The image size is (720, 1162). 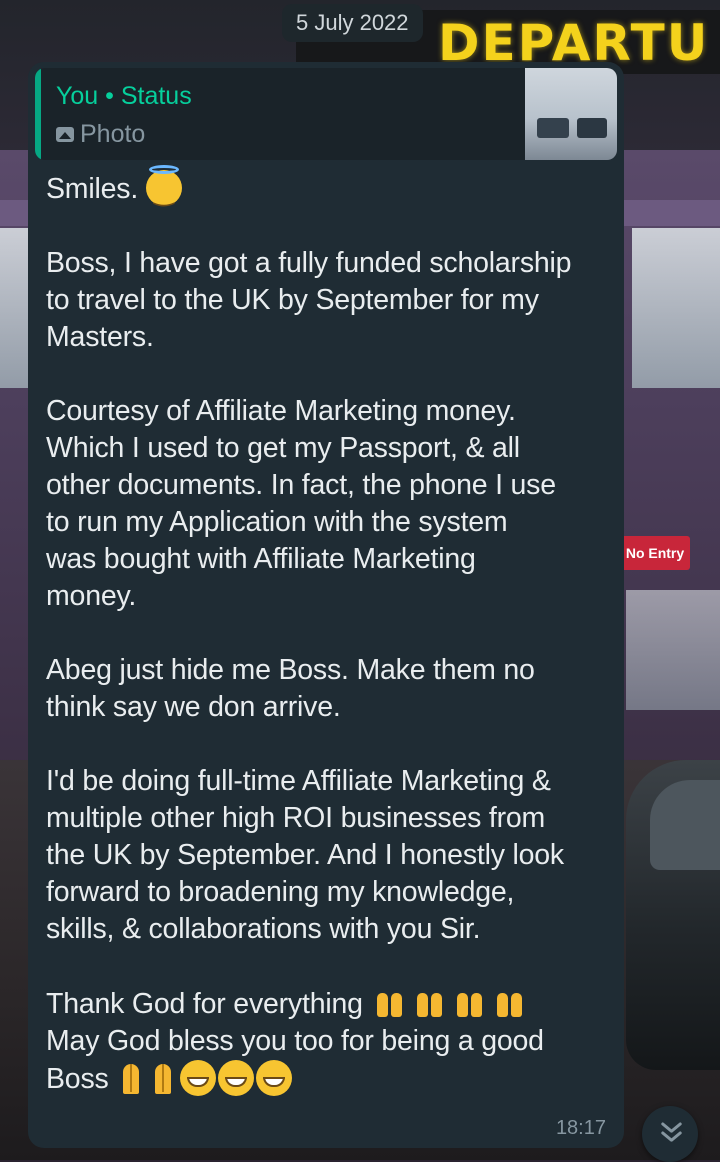 I want to click on quote-accent-bar, so click(x=38, y=114).